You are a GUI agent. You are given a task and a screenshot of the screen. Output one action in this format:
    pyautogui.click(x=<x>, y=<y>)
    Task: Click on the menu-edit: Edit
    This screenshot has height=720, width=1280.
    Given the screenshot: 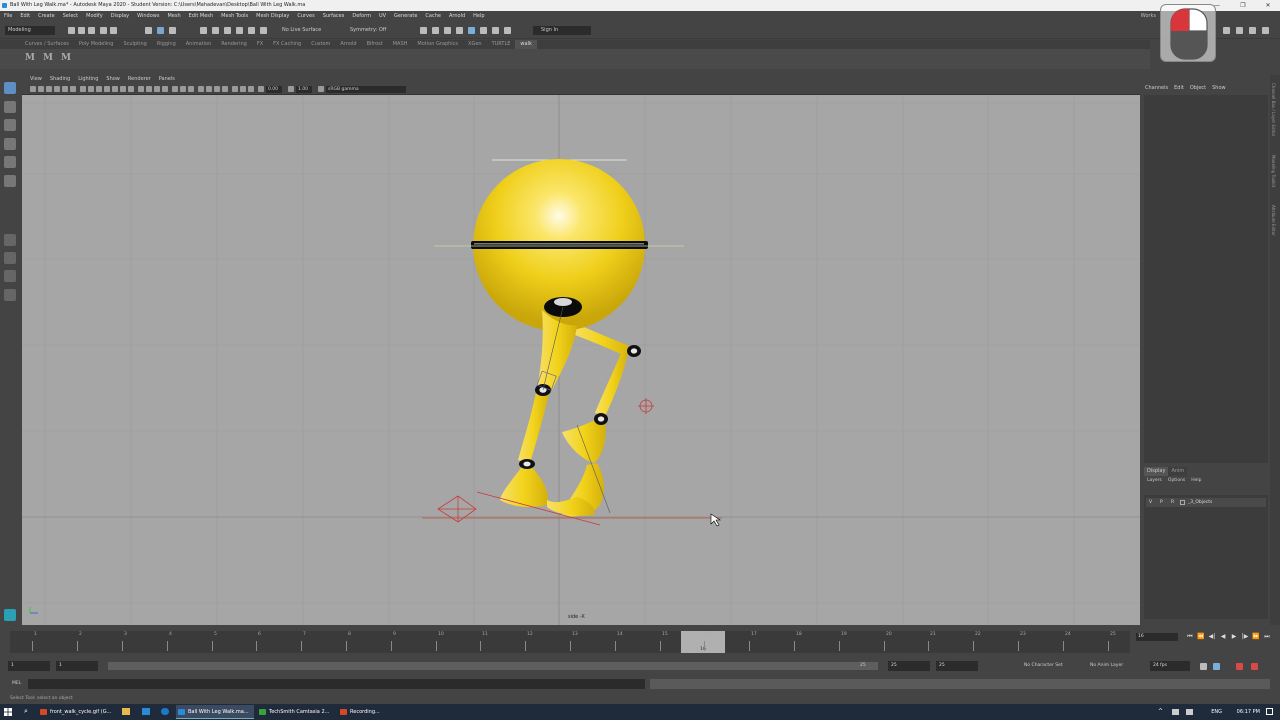 What is the action you would take?
    pyautogui.click(x=25, y=16)
    